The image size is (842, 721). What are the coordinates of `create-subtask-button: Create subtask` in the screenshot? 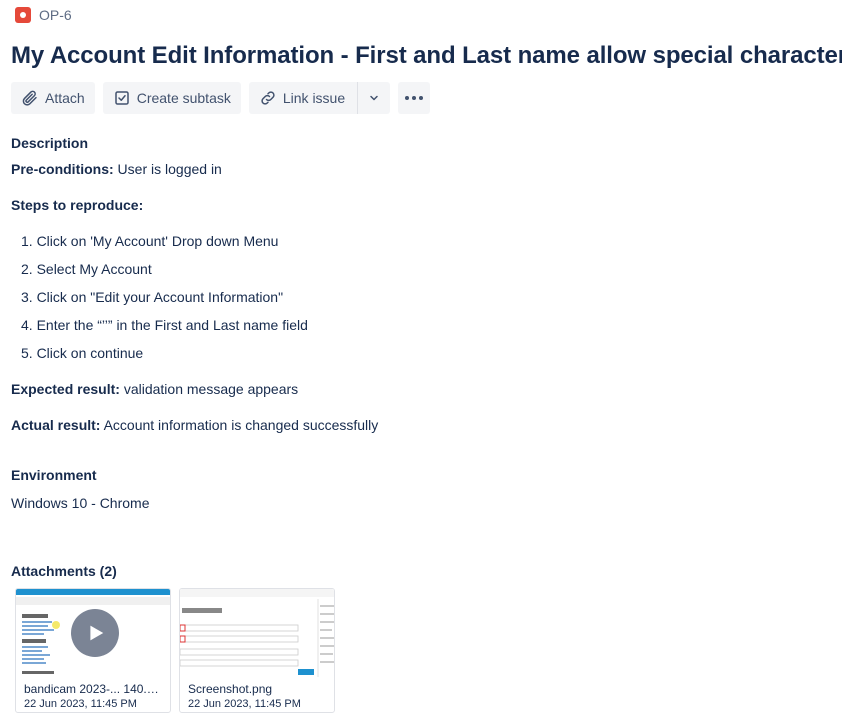 It's located at (171, 98).